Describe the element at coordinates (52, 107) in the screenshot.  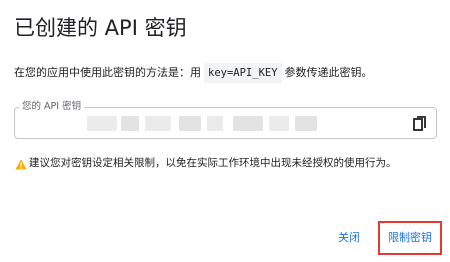
I see `api-key-field-label: 您的 API 密钥` at that location.